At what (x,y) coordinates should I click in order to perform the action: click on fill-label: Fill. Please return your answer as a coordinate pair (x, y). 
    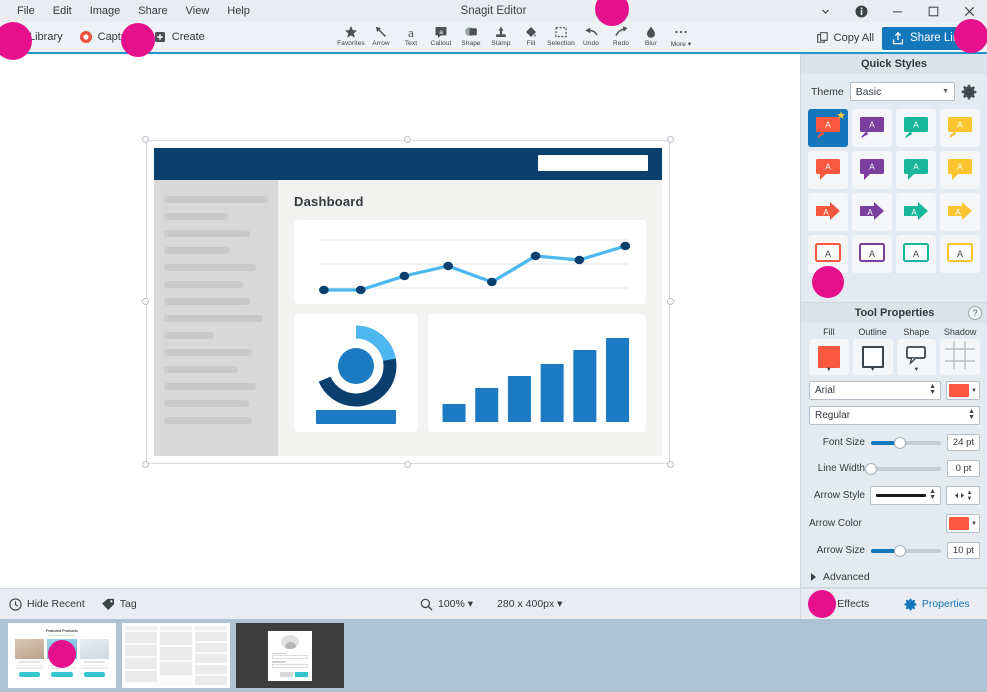
    Looking at the image, I should click on (829, 332).